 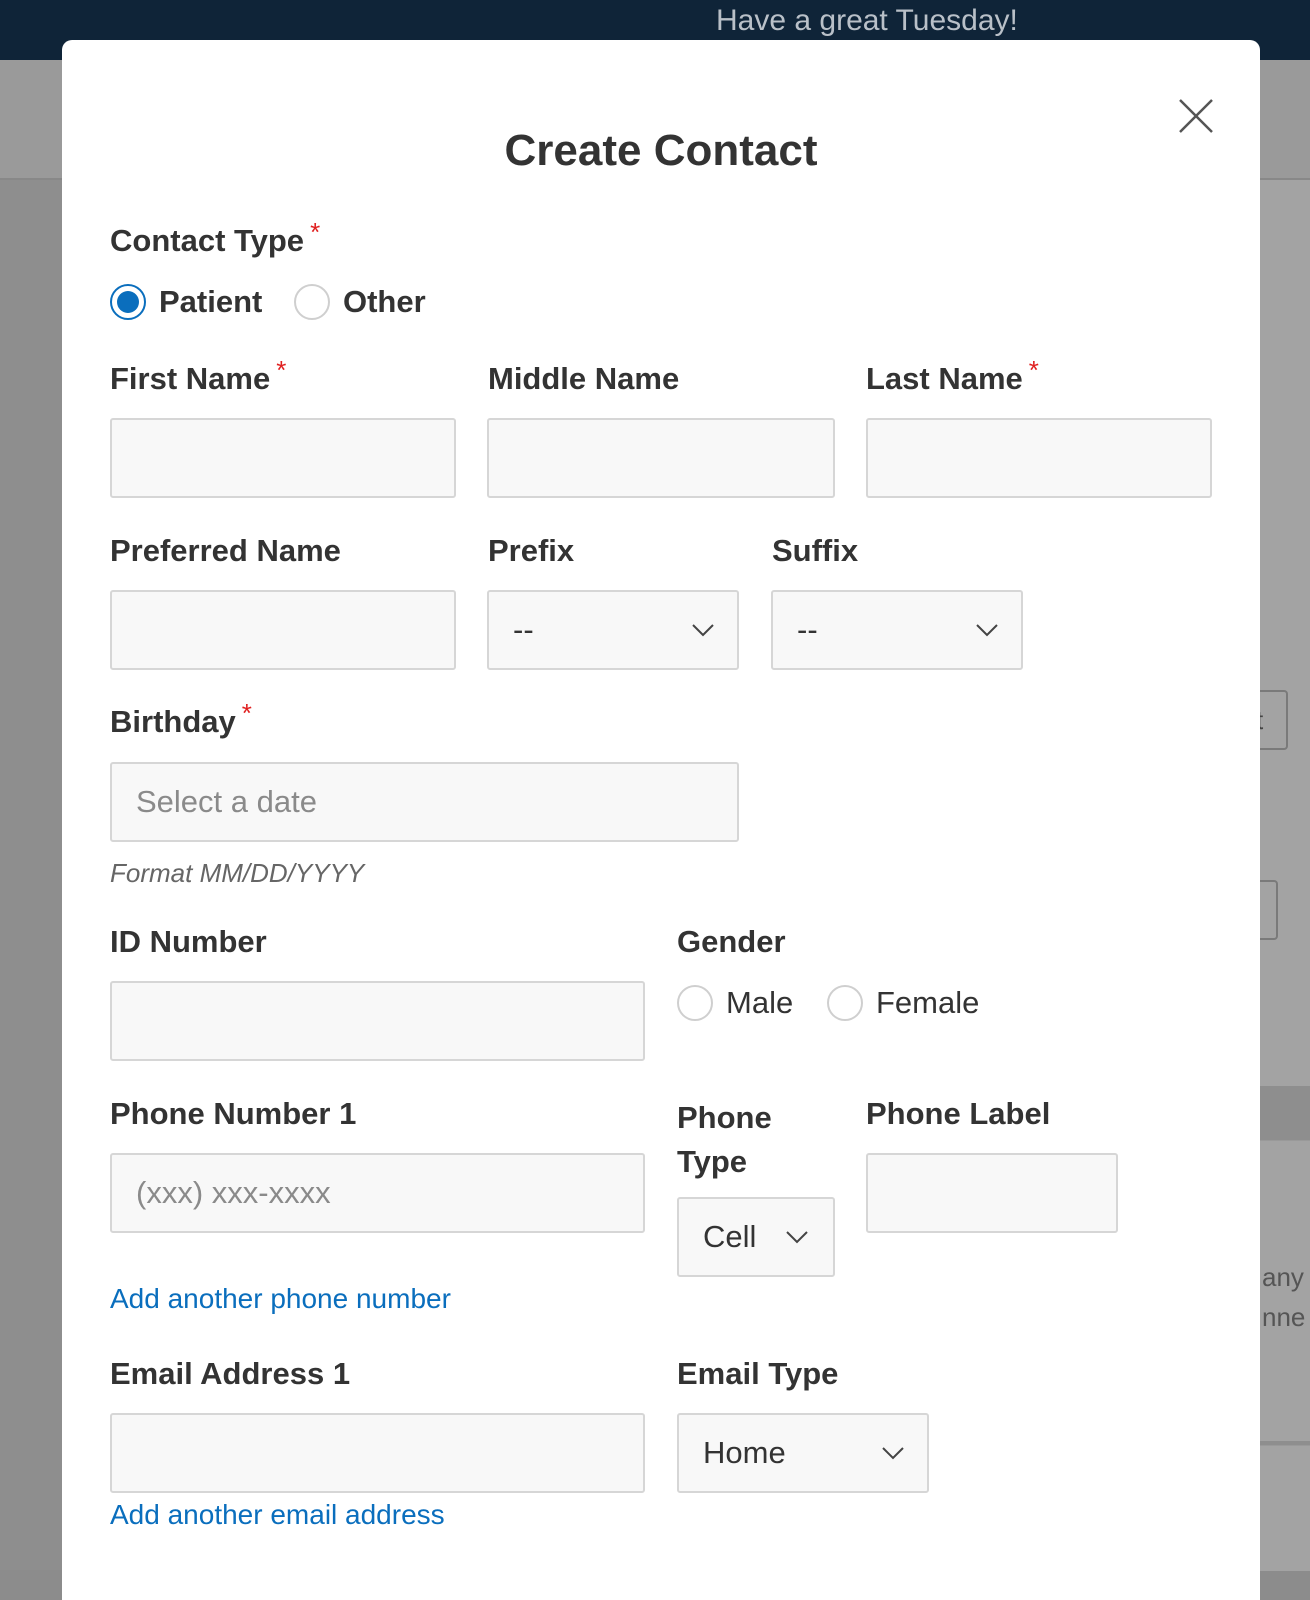 I want to click on prefix-select: --, so click(x=613, y=630).